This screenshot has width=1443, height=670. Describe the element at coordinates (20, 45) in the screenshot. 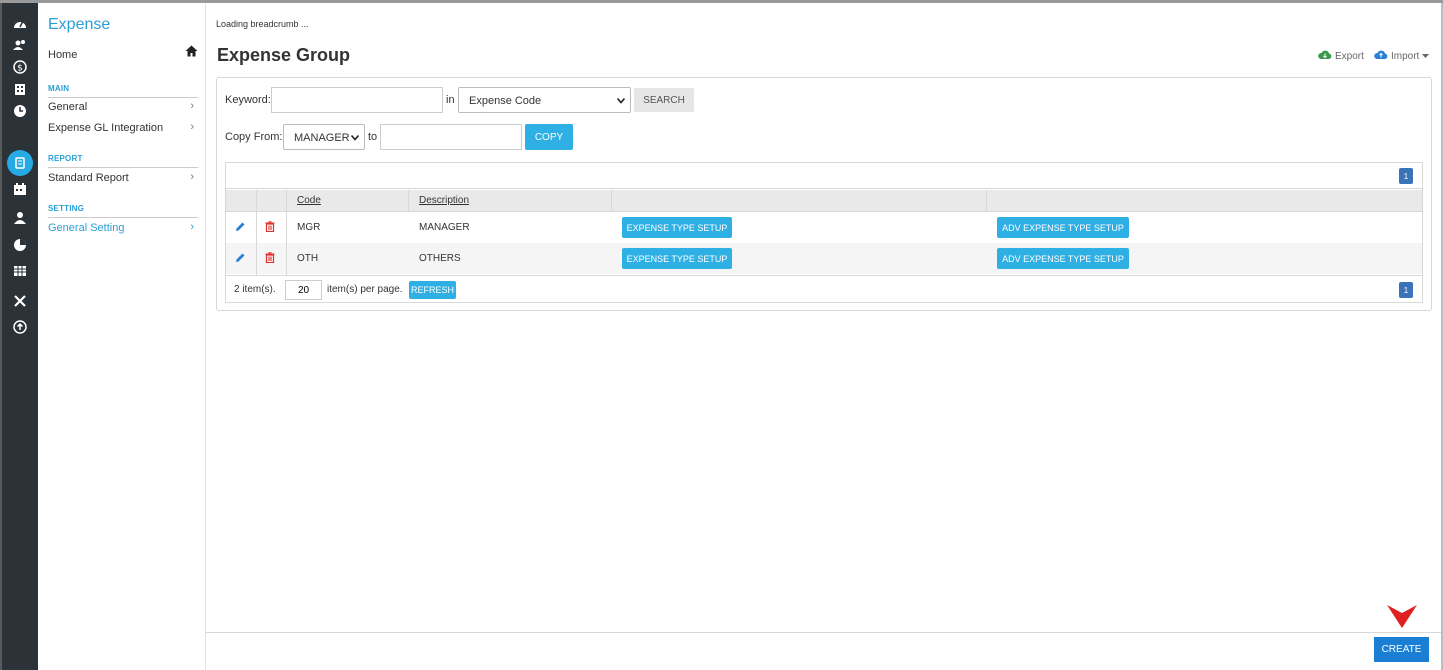

I see `users-icon` at that location.